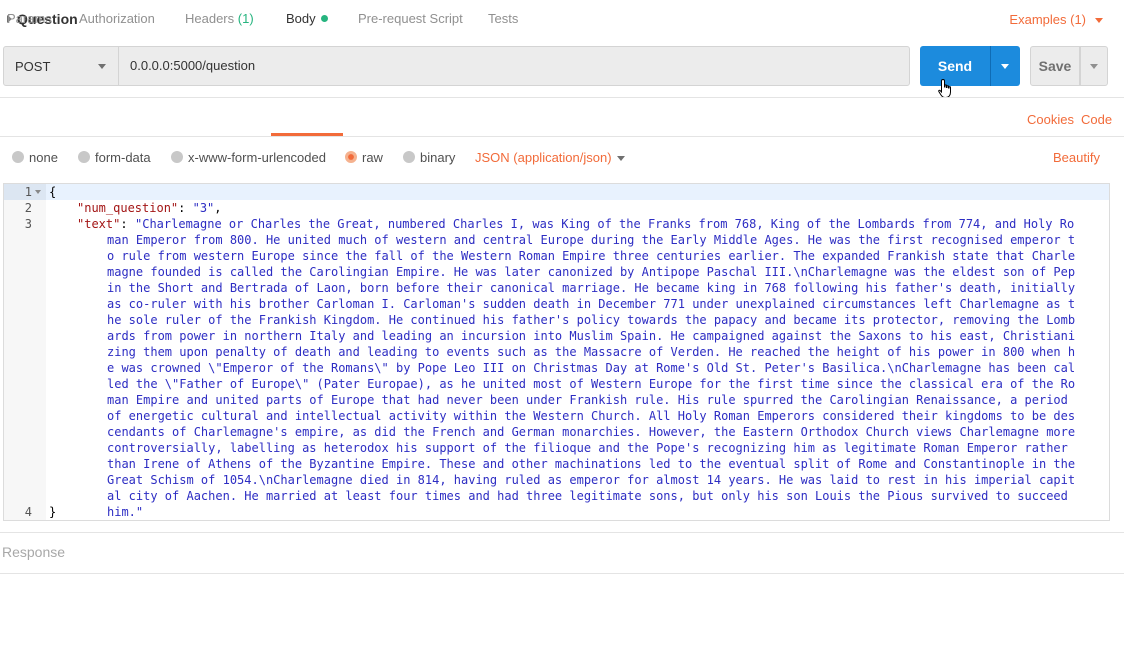 This screenshot has width=1124, height=668. What do you see at coordinates (437, 157) in the screenshot?
I see `radio-binary-label: binary` at bounding box center [437, 157].